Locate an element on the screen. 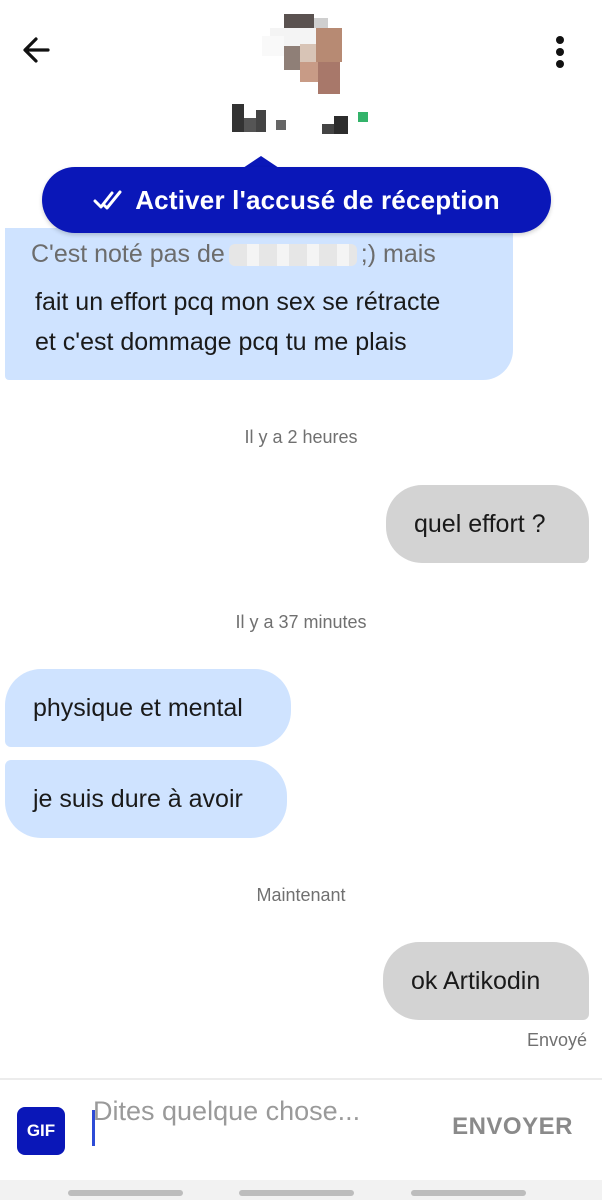 This screenshot has width=602, height=1200. message-input is located at coordinates (253, 1132).